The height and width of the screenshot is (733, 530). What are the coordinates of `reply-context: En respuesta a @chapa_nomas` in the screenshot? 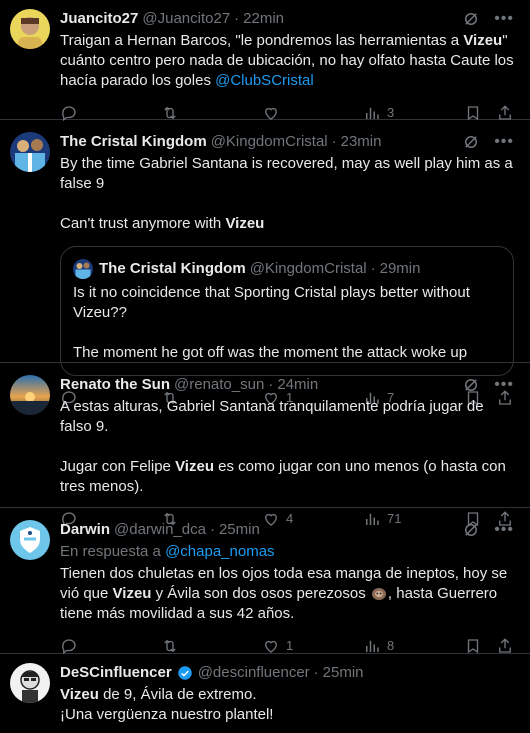 It's located at (287, 552).